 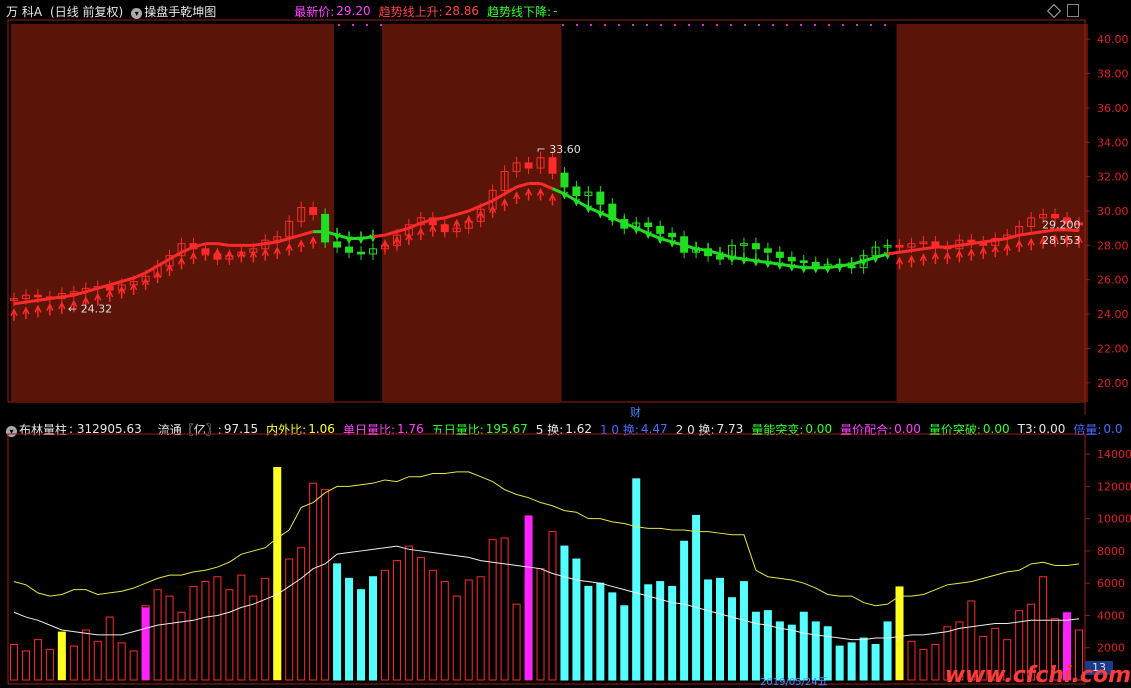 I want to click on volume-tick-label: 12000, so click(x=1114, y=486).